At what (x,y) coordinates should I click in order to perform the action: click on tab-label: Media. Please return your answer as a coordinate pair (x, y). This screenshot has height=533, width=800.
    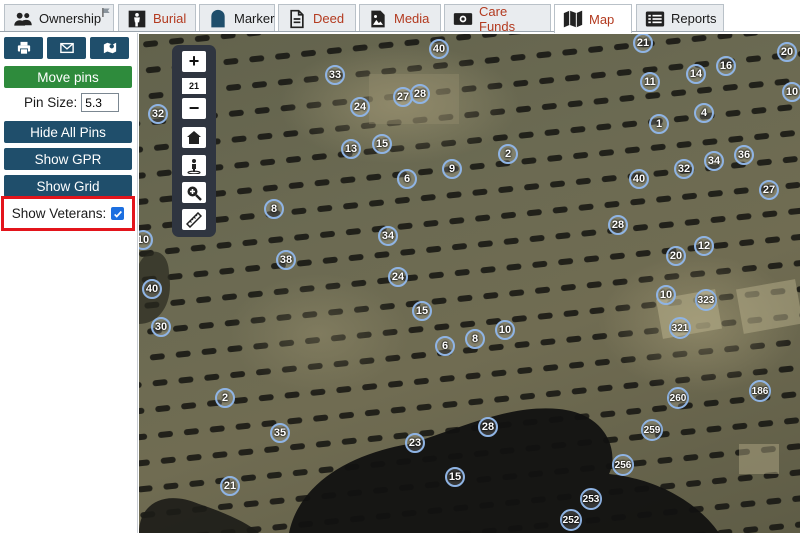
    Looking at the image, I should click on (412, 18).